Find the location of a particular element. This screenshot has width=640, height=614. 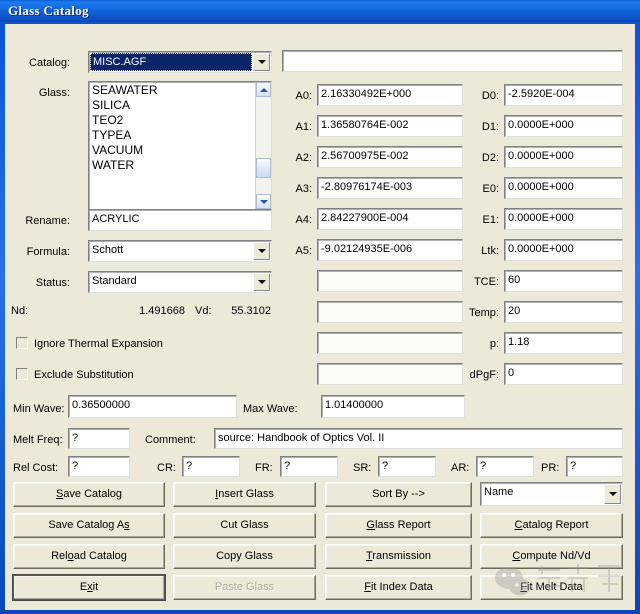

scrollbar-thumb is located at coordinates (263, 168).